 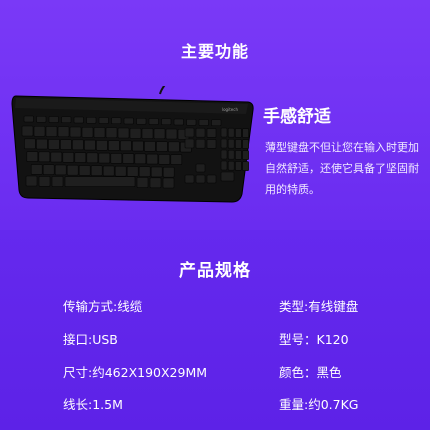 I want to click on brand-logo: logitech, so click(x=230, y=109).